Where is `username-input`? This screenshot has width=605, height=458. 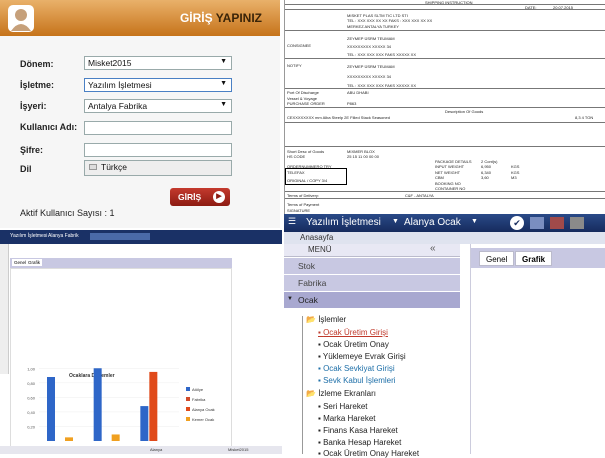 username-input is located at coordinates (158, 128).